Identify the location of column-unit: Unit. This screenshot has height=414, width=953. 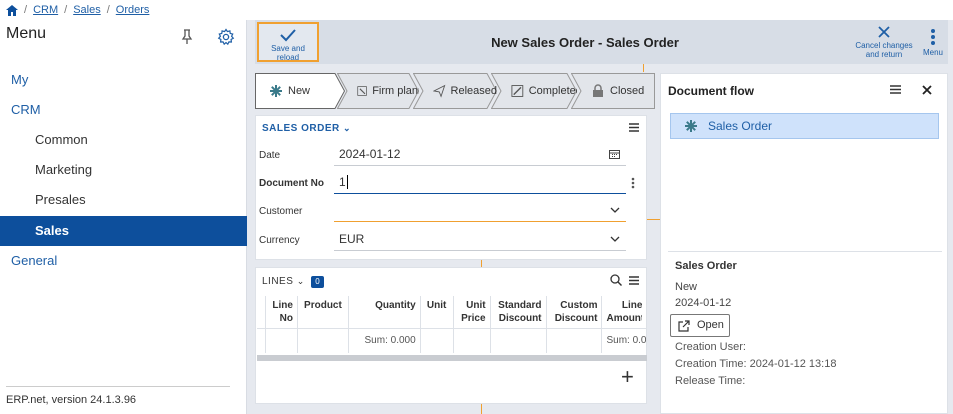
(436, 312).